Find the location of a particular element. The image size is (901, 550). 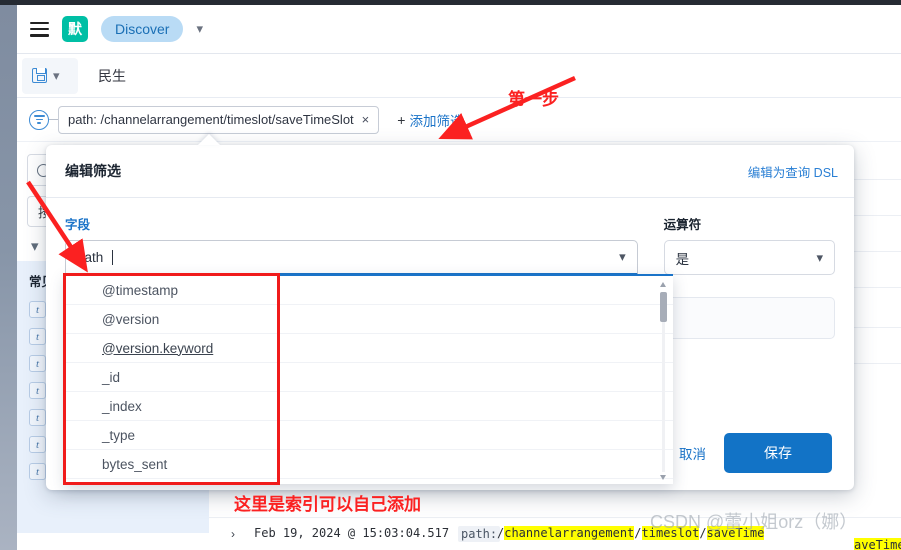

save-search-button: ▾ is located at coordinates (50, 75).